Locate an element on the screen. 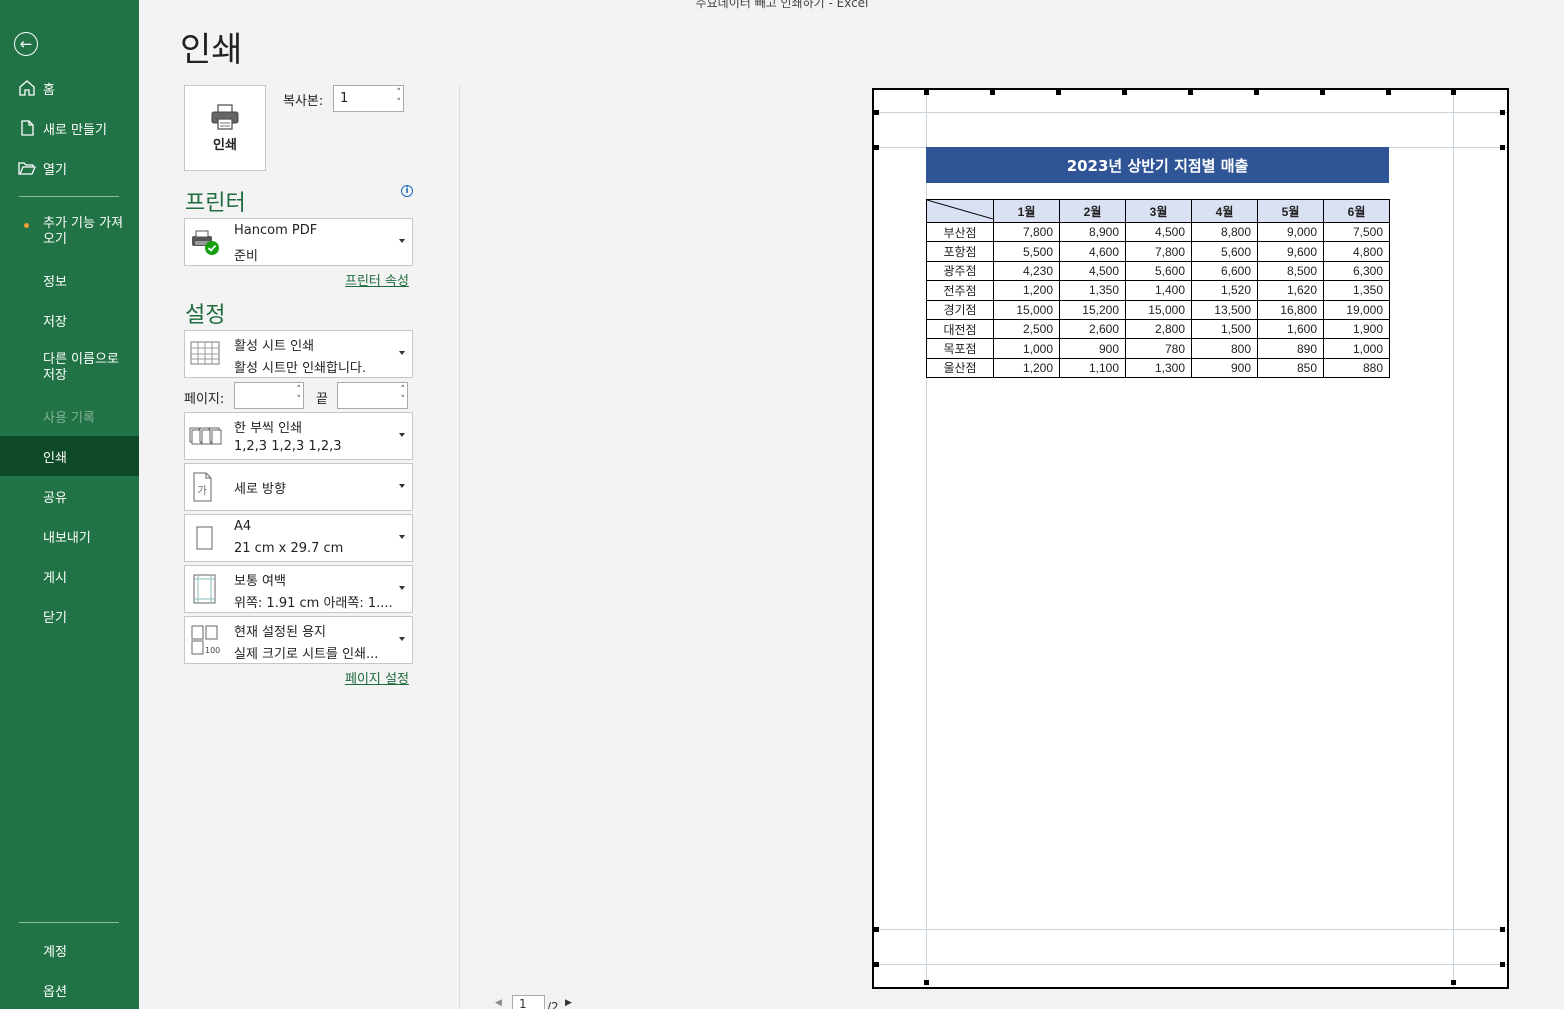  nav-open-label: 열기 is located at coordinates (55, 170).